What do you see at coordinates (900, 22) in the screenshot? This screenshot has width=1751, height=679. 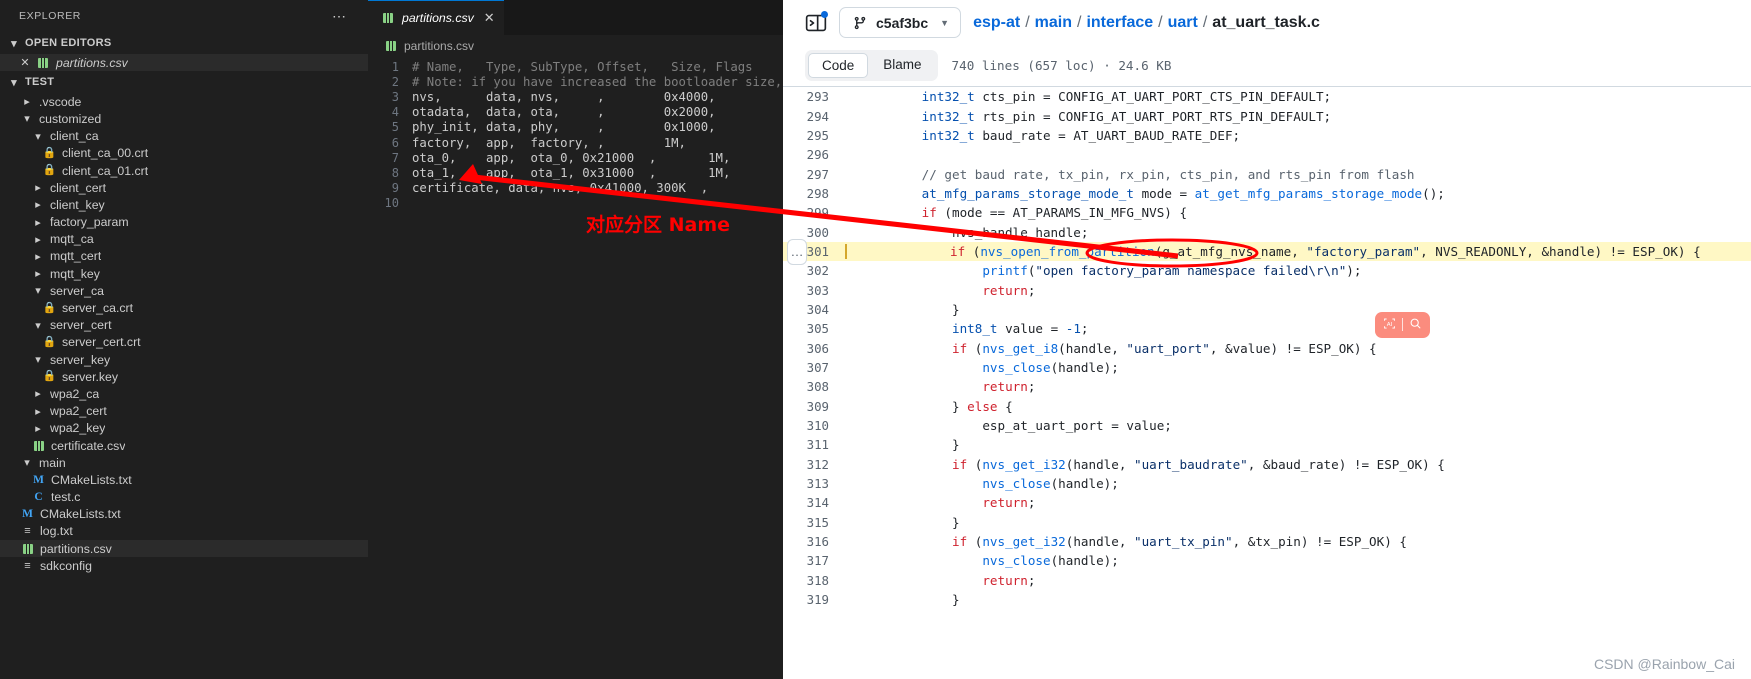 I see `branch-selector-button: c5af3bc ▼` at bounding box center [900, 22].